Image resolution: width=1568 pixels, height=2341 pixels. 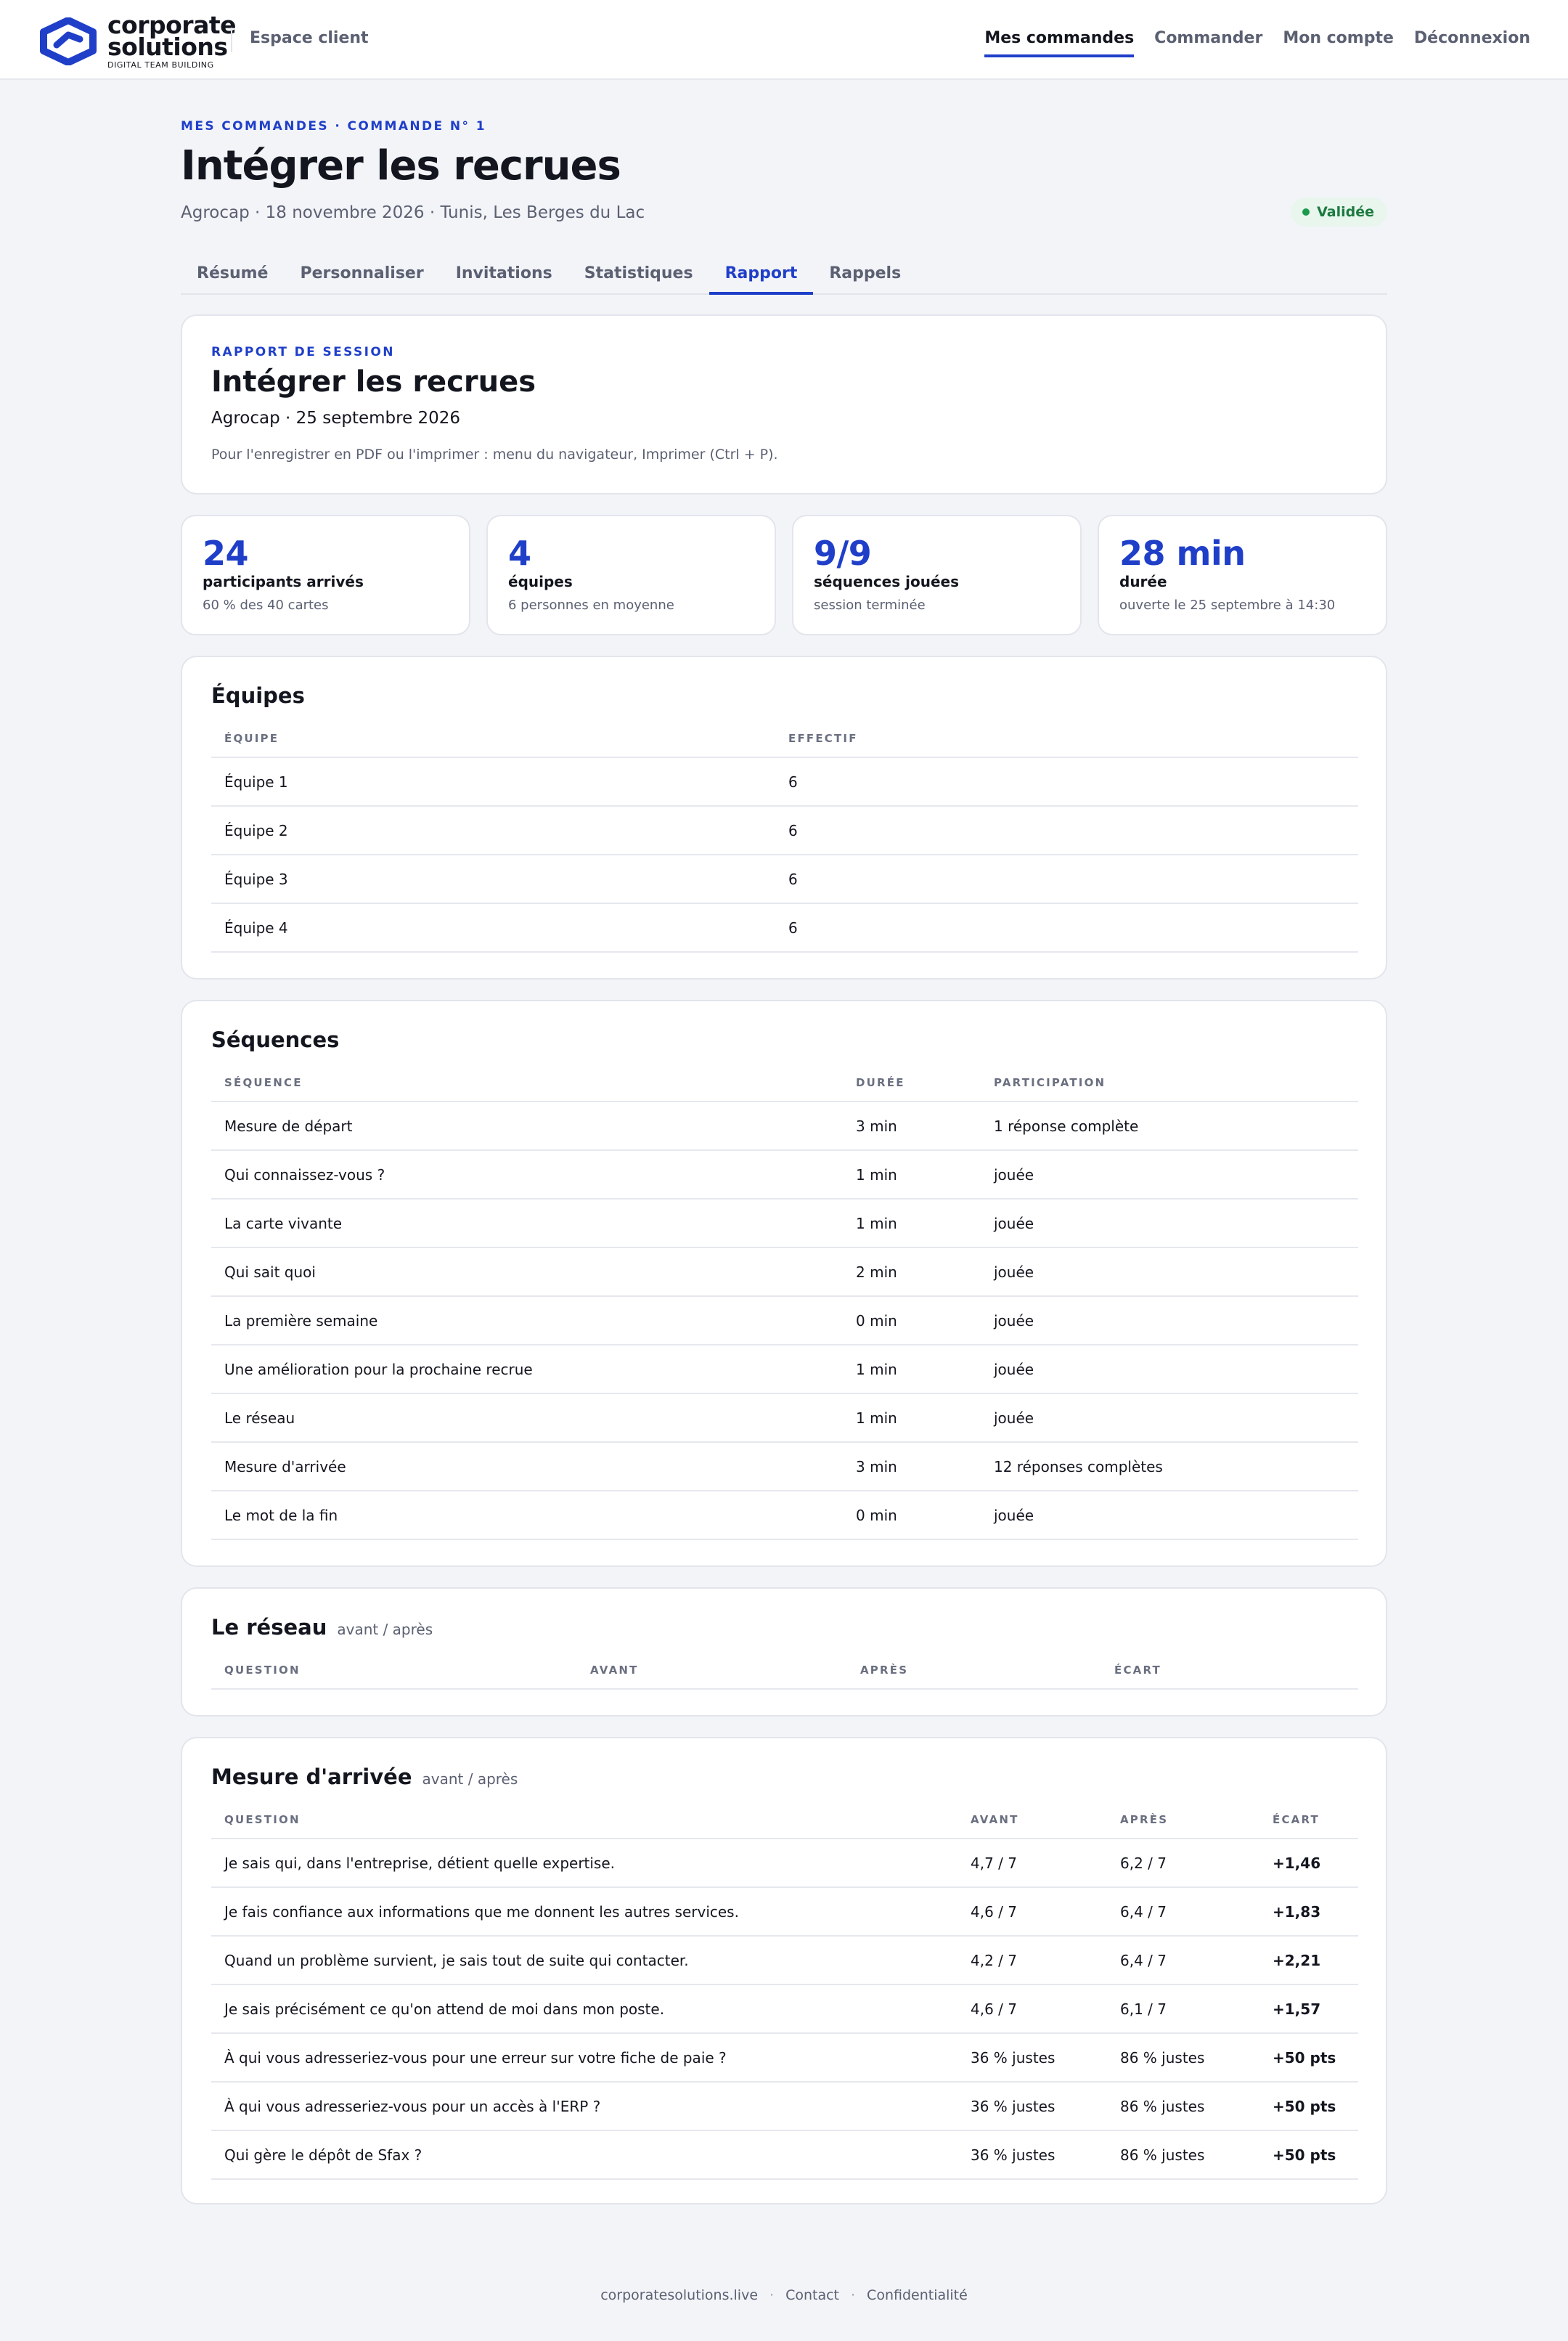 I want to click on table-row: Équipe 16, so click(x=785, y=782).